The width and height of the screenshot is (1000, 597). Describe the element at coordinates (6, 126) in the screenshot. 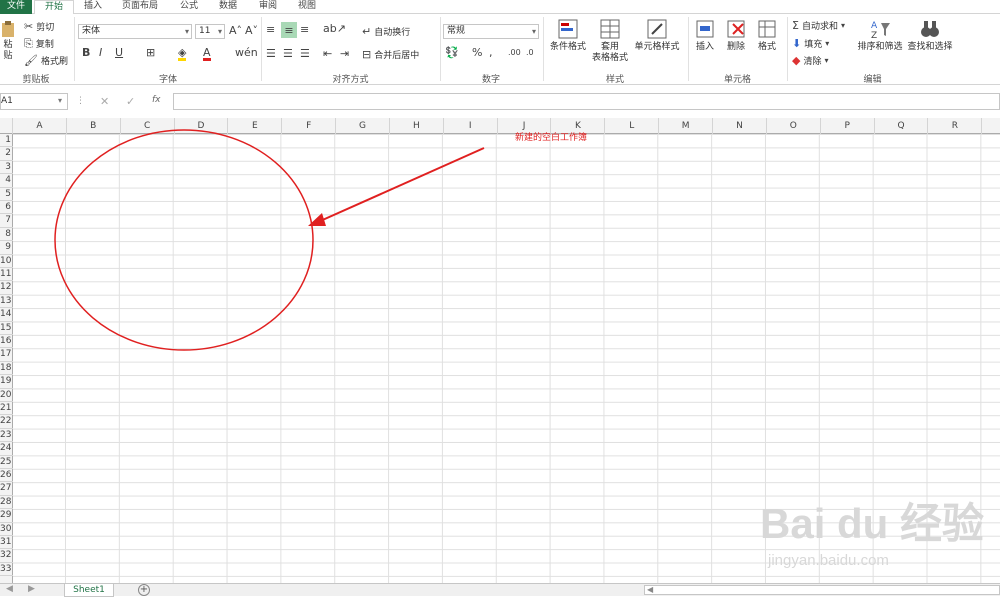

I see `select-all-corner` at that location.